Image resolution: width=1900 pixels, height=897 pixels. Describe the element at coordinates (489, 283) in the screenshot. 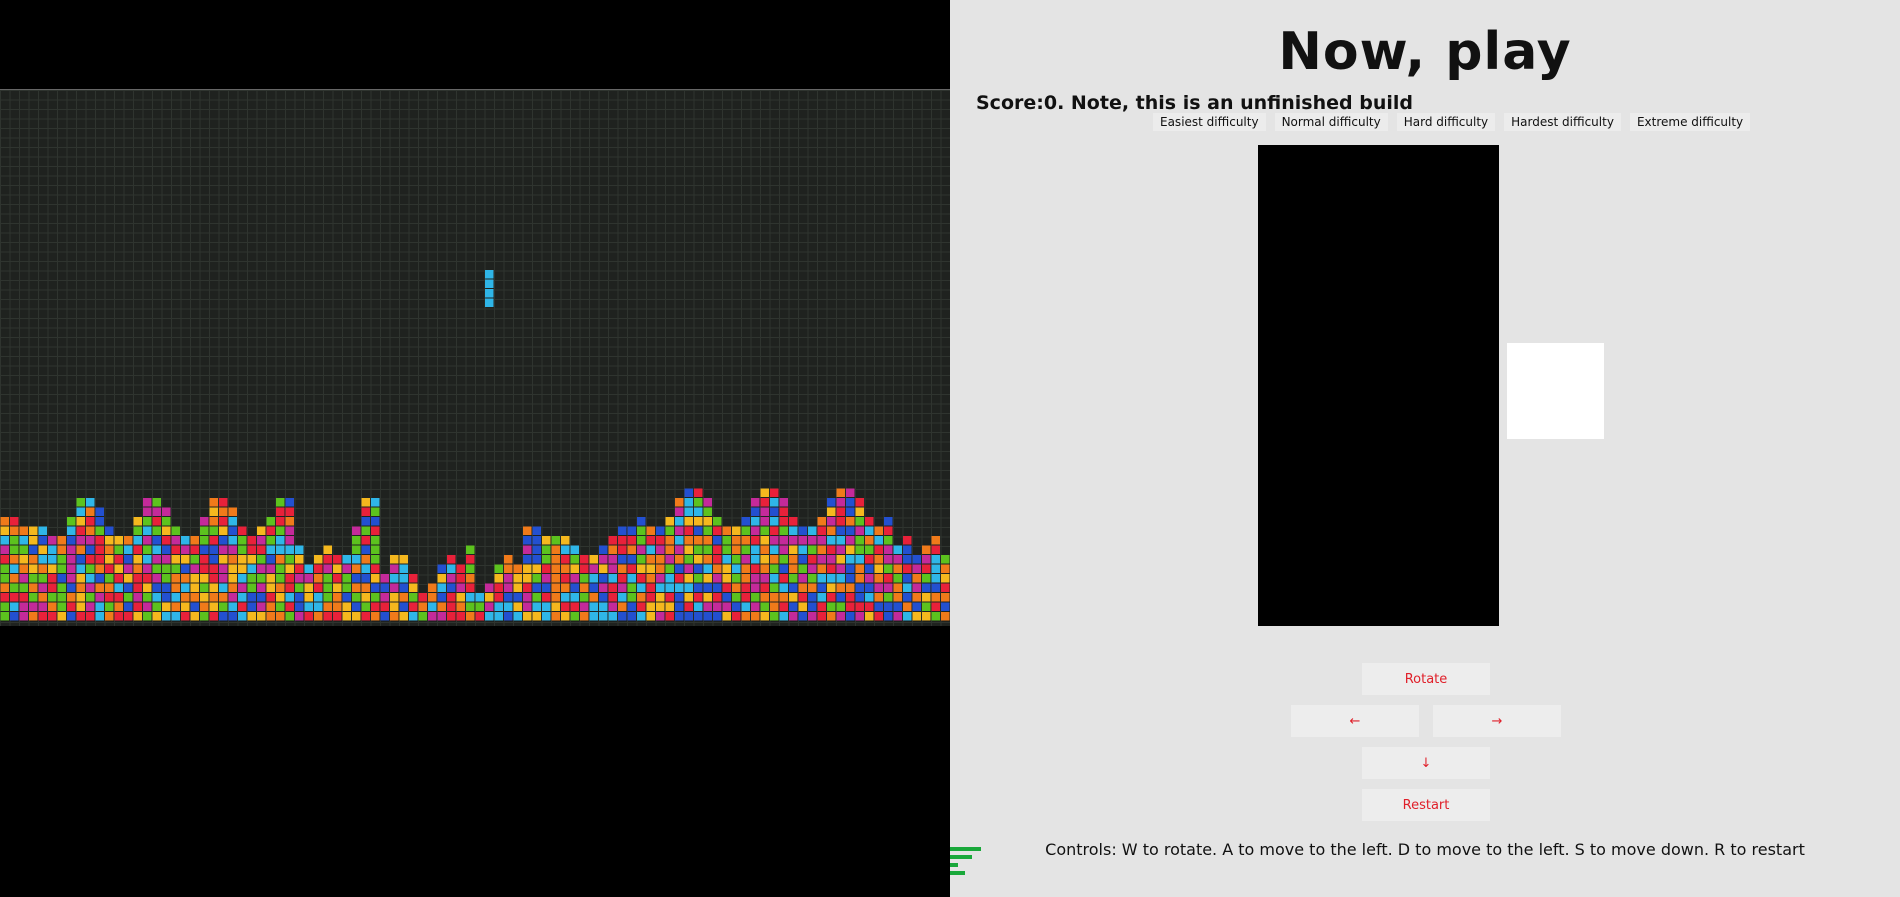

I see `falling-piece-block` at that location.